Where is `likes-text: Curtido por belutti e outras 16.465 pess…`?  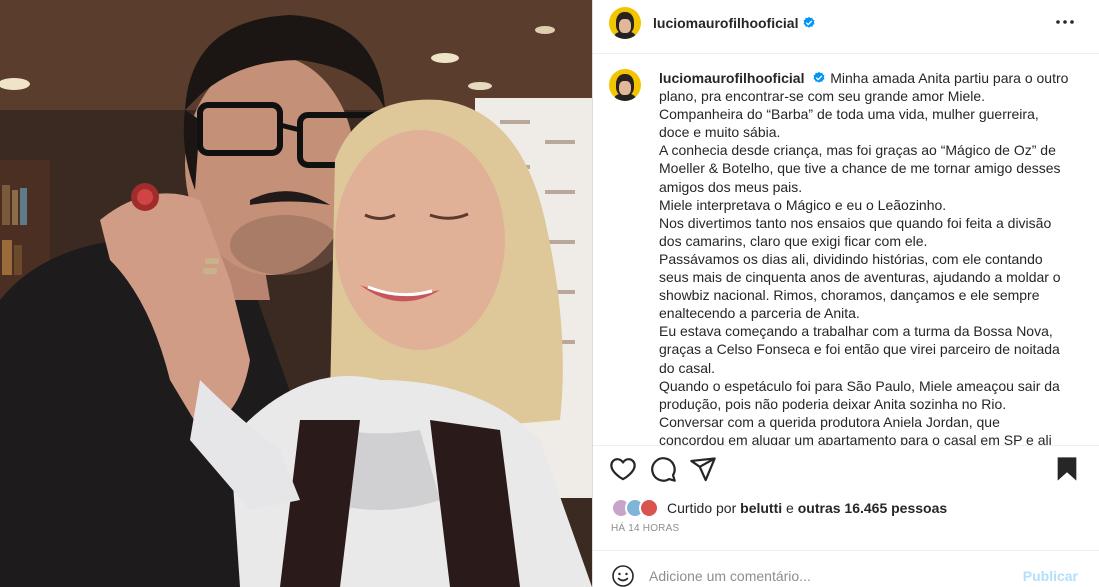
likes-text: Curtido por belutti e outras 16.465 pess… is located at coordinates (807, 508).